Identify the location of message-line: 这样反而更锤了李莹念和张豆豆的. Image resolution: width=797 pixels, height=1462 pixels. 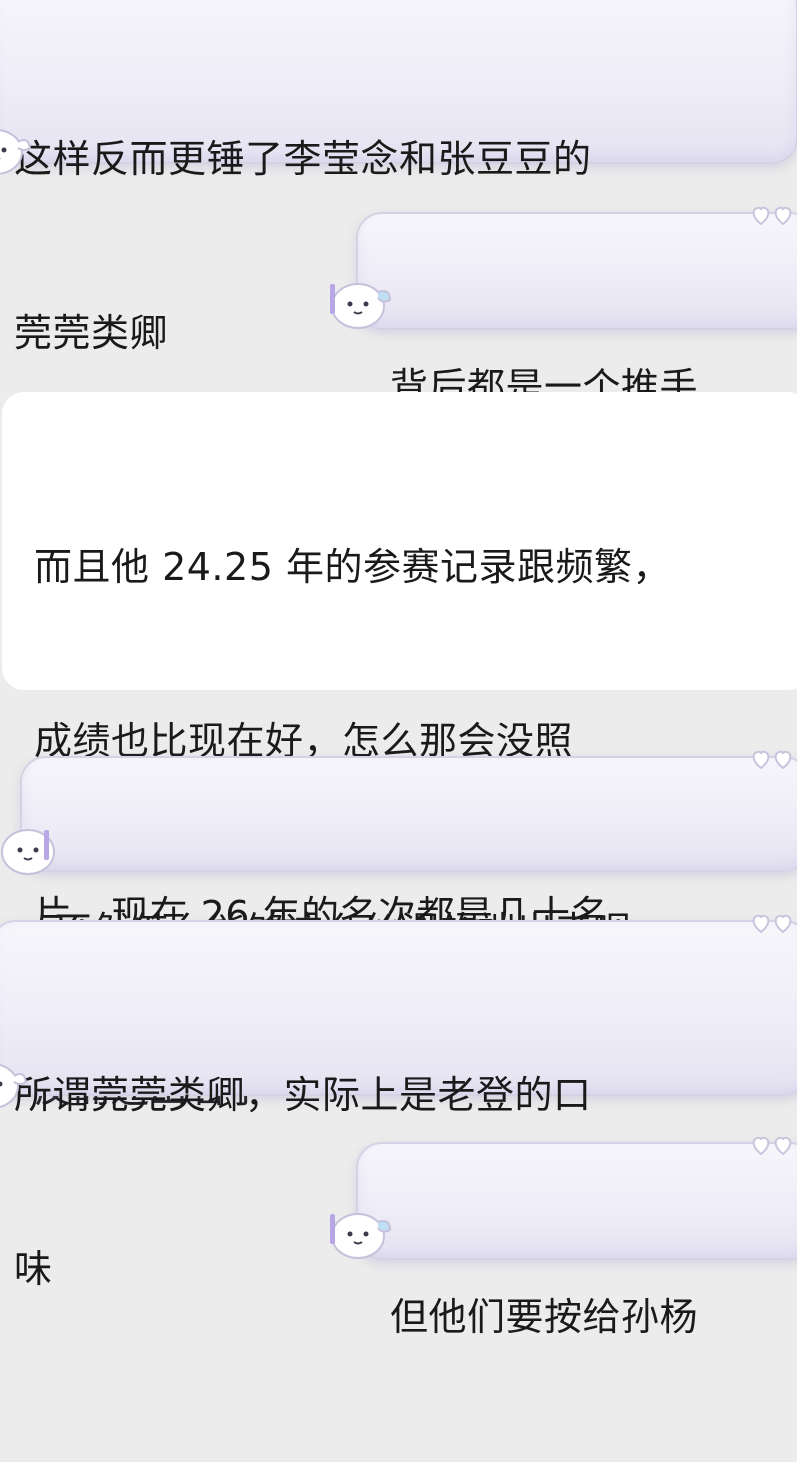
(303, 159).